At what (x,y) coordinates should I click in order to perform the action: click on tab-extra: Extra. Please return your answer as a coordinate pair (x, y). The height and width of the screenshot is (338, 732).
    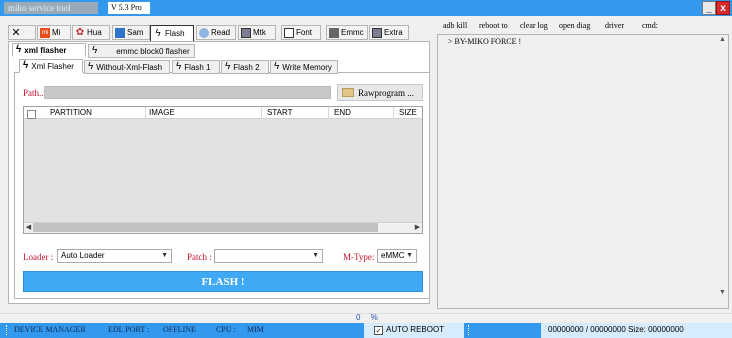
    Looking at the image, I should click on (389, 32).